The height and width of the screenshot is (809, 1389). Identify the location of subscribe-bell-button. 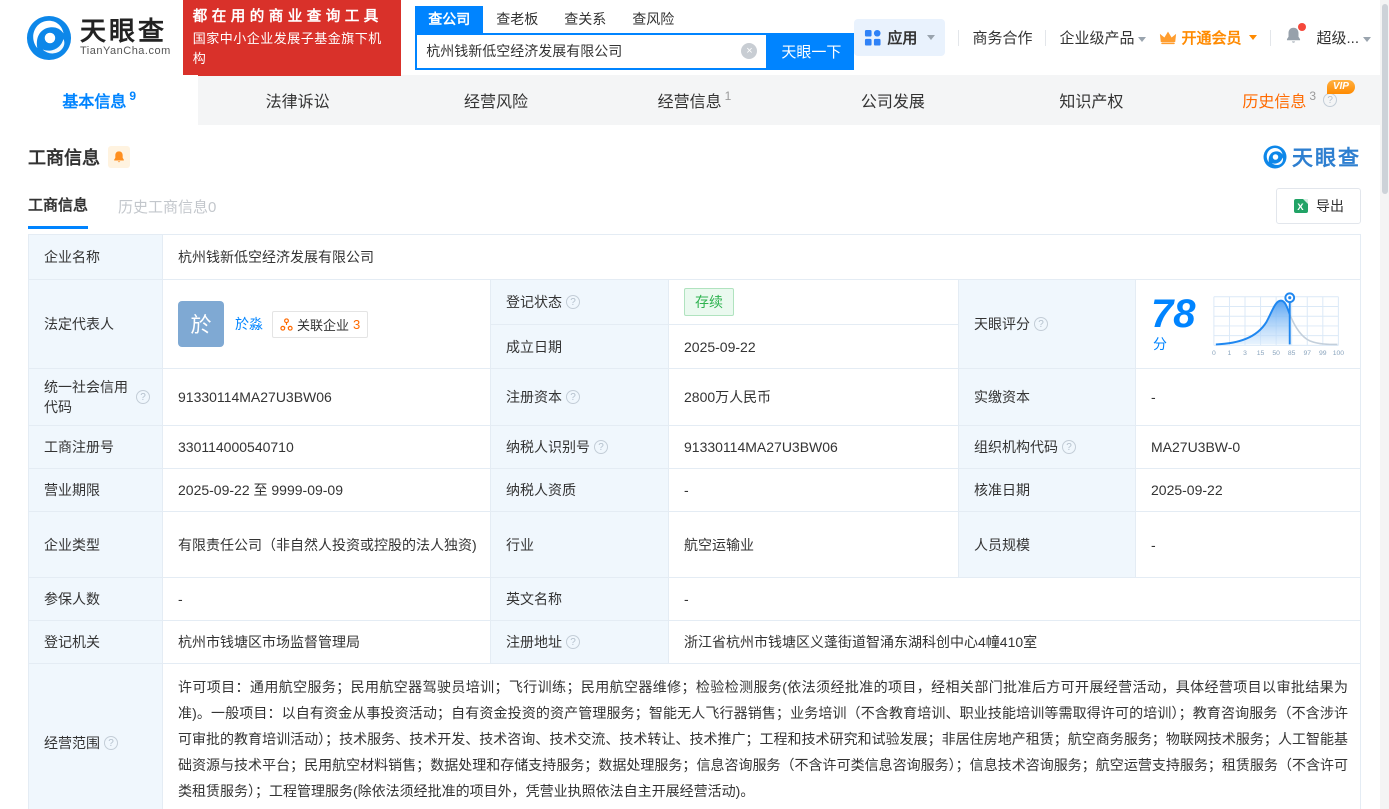
(119, 157).